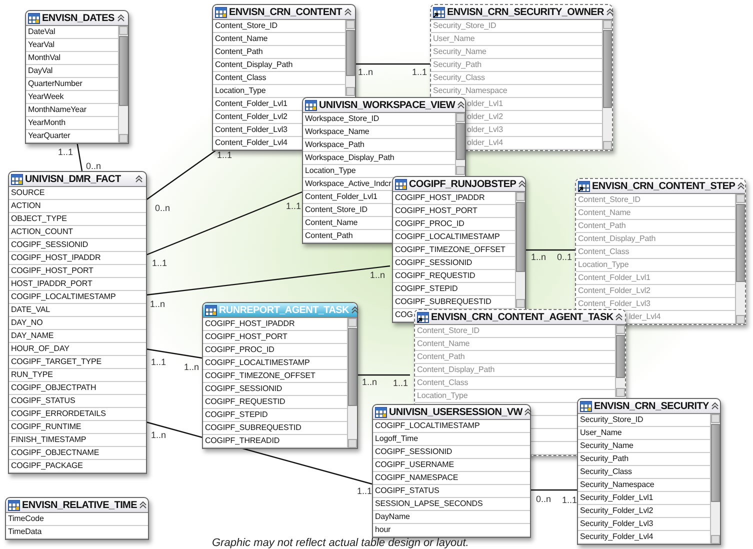 This screenshot has width=753, height=549. What do you see at coordinates (457, 64) in the screenshot?
I see `column-name: Security_Path` at bounding box center [457, 64].